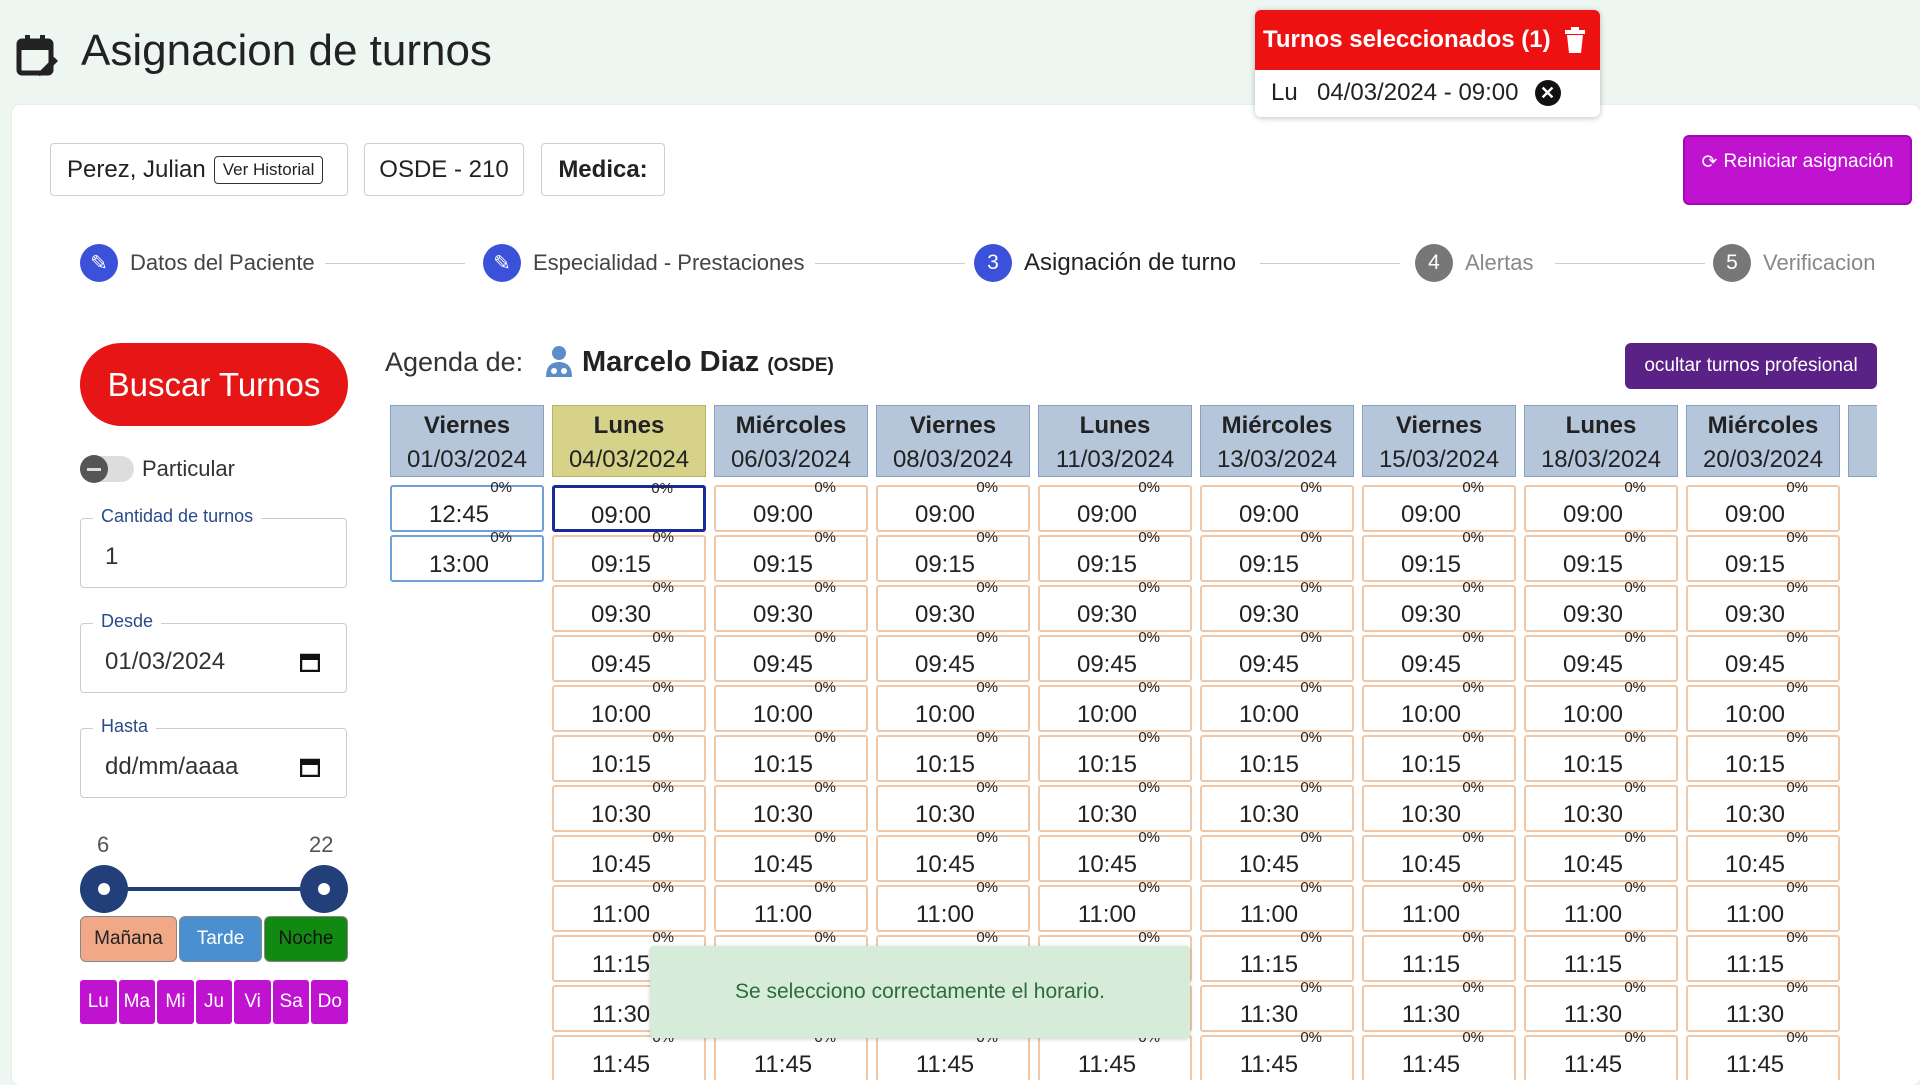 This screenshot has height=1085, width=1920. What do you see at coordinates (98, 1002) in the screenshot?
I see `weekday-button: Lu` at bounding box center [98, 1002].